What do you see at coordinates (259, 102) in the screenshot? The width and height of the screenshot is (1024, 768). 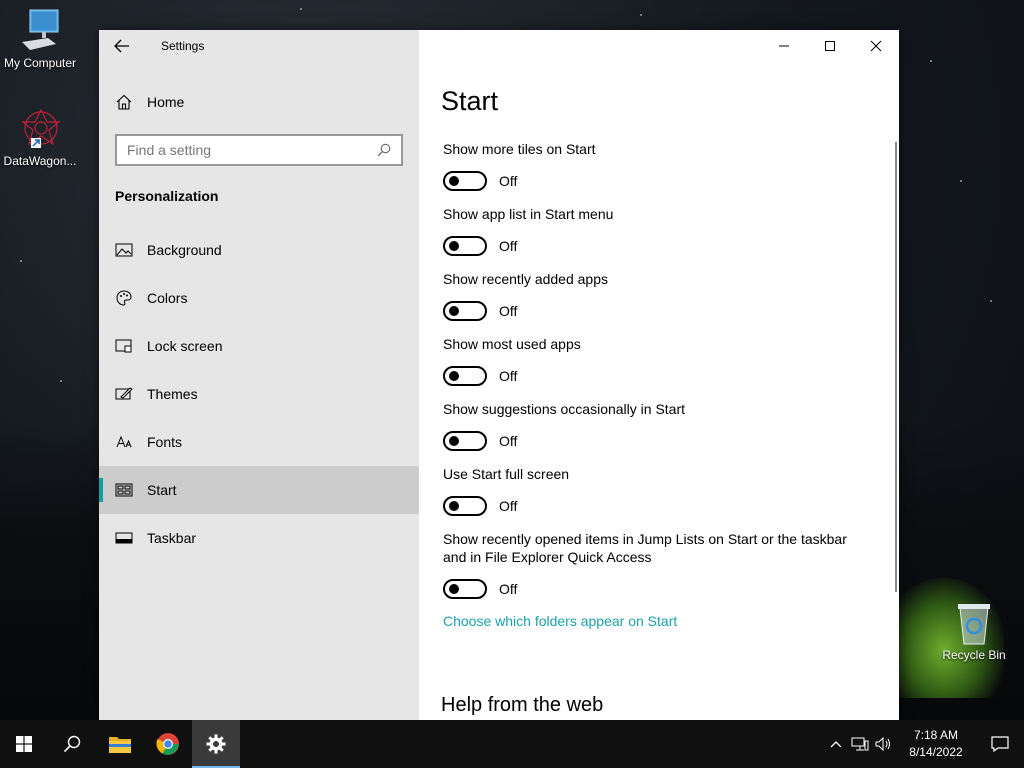 I see `sidebar-item-home: Home` at bounding box center [259, 102].